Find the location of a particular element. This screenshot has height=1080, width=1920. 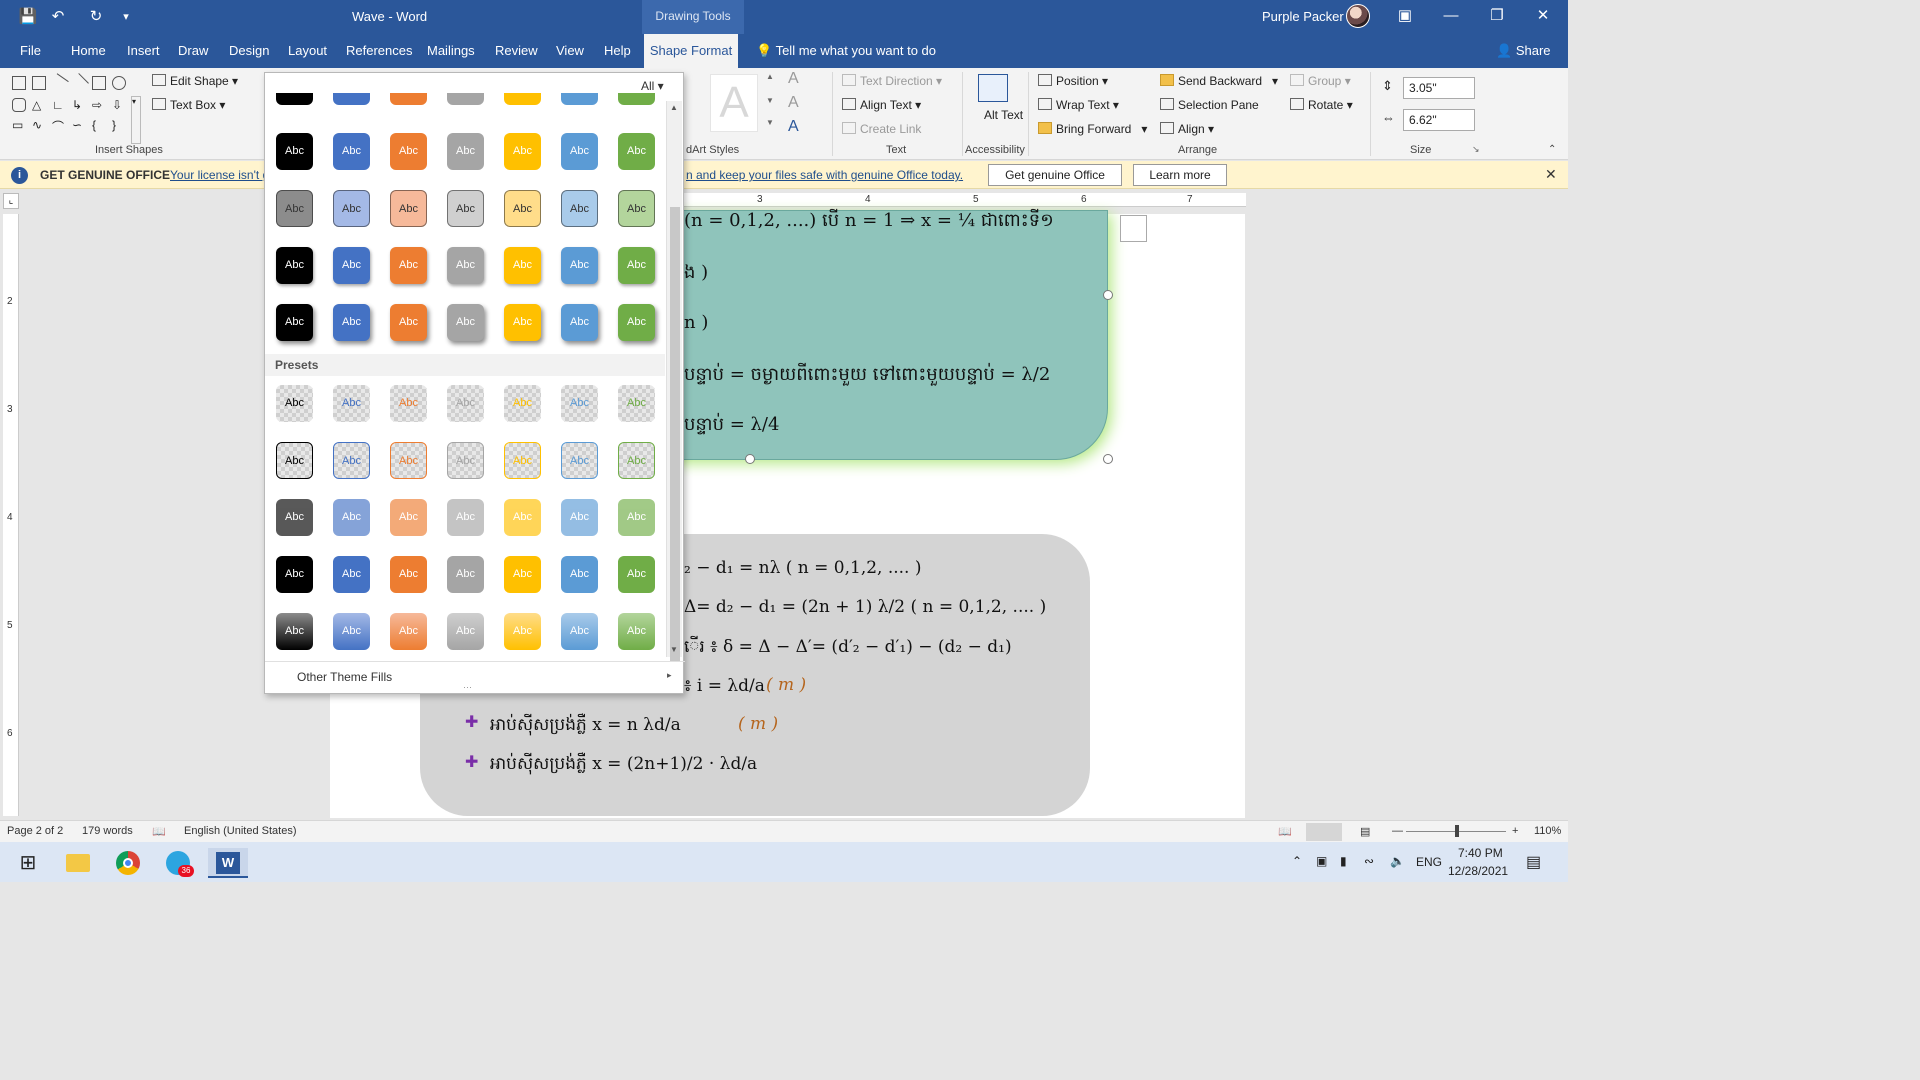

tab-layout: Layout is located at coordinates (307, 50).